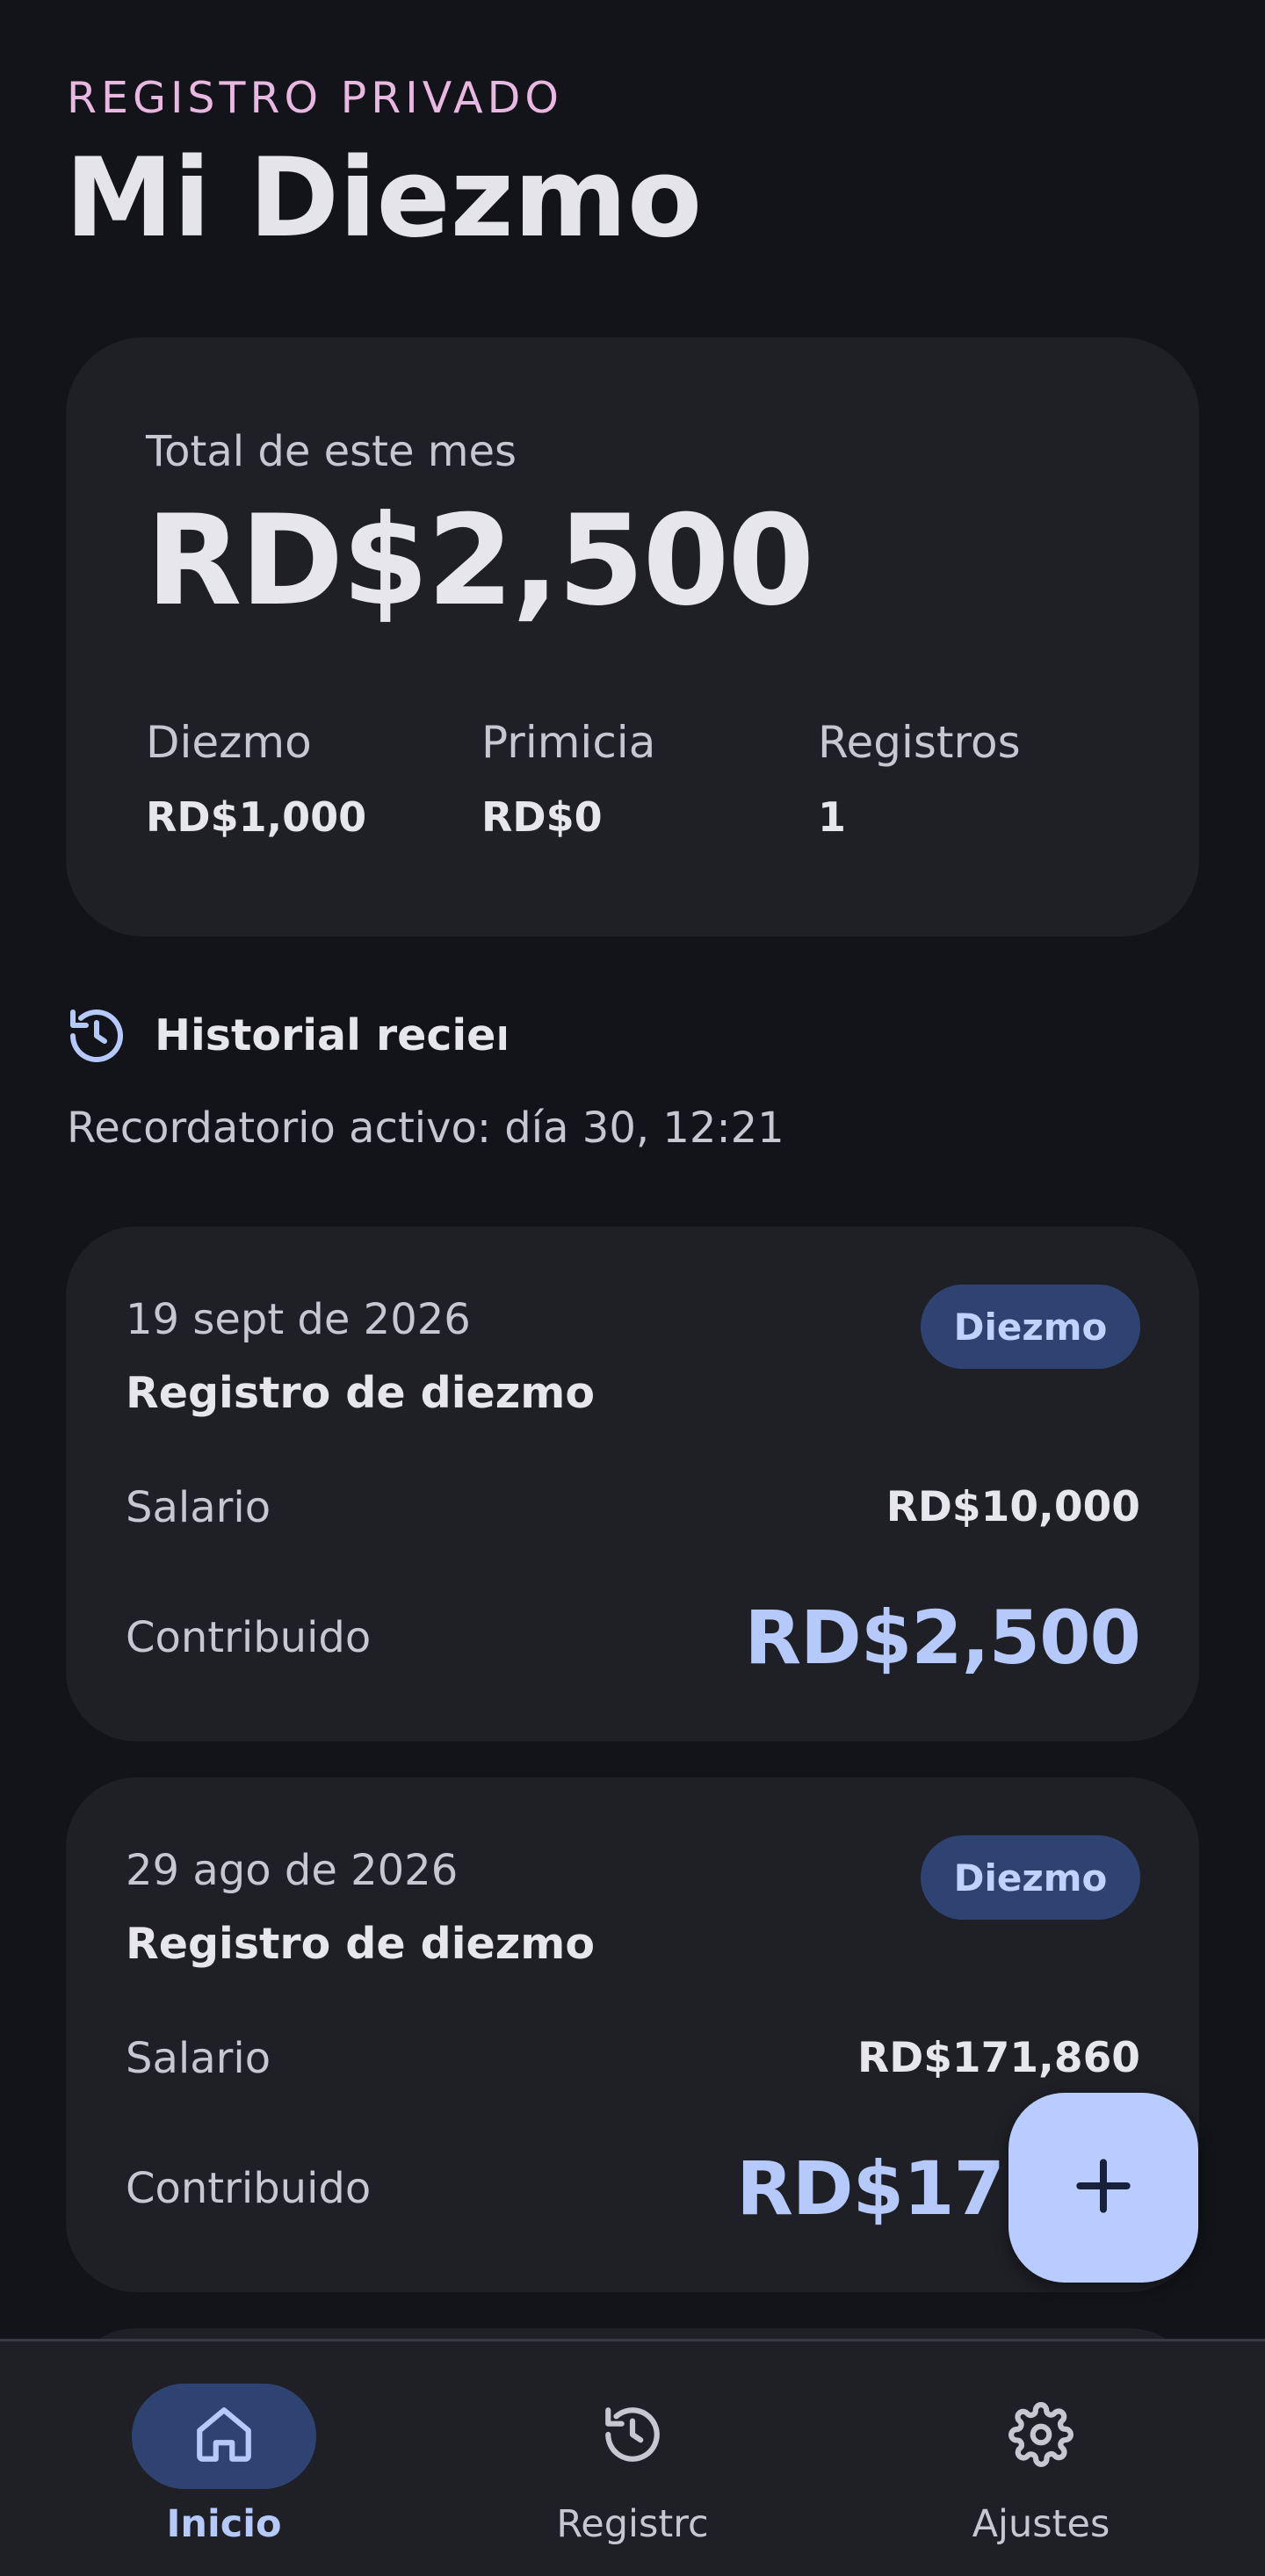 This screenshot has height=2576, width=1265. I want to click on stat-label: Primicia, so click(569, 742).